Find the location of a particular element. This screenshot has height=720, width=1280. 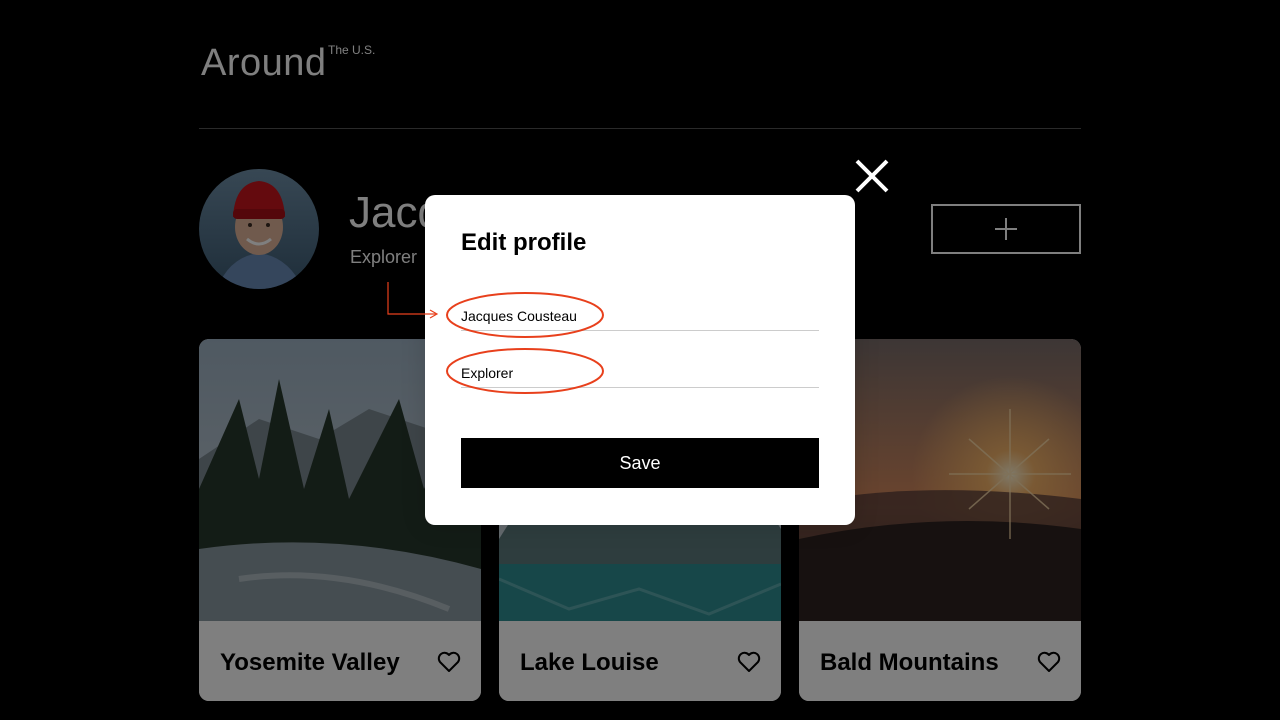

modal-title: Edit profile is located at coordinates (524, 242).